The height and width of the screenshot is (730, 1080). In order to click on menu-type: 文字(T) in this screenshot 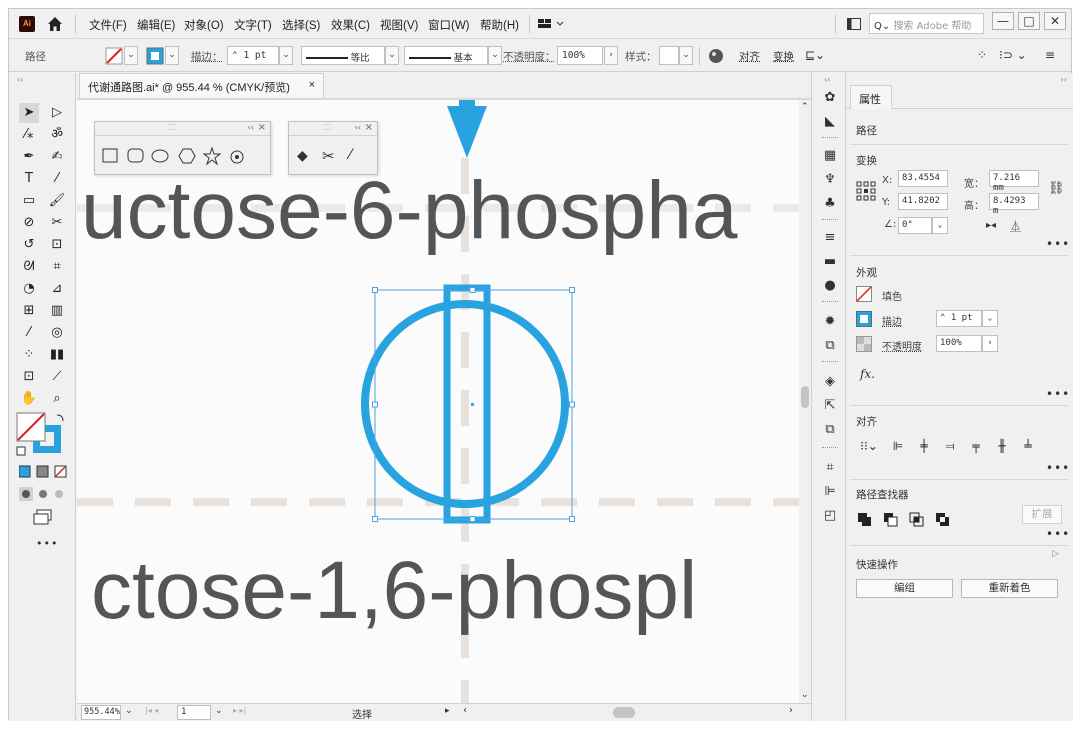, I will do `click(253, 25)`.